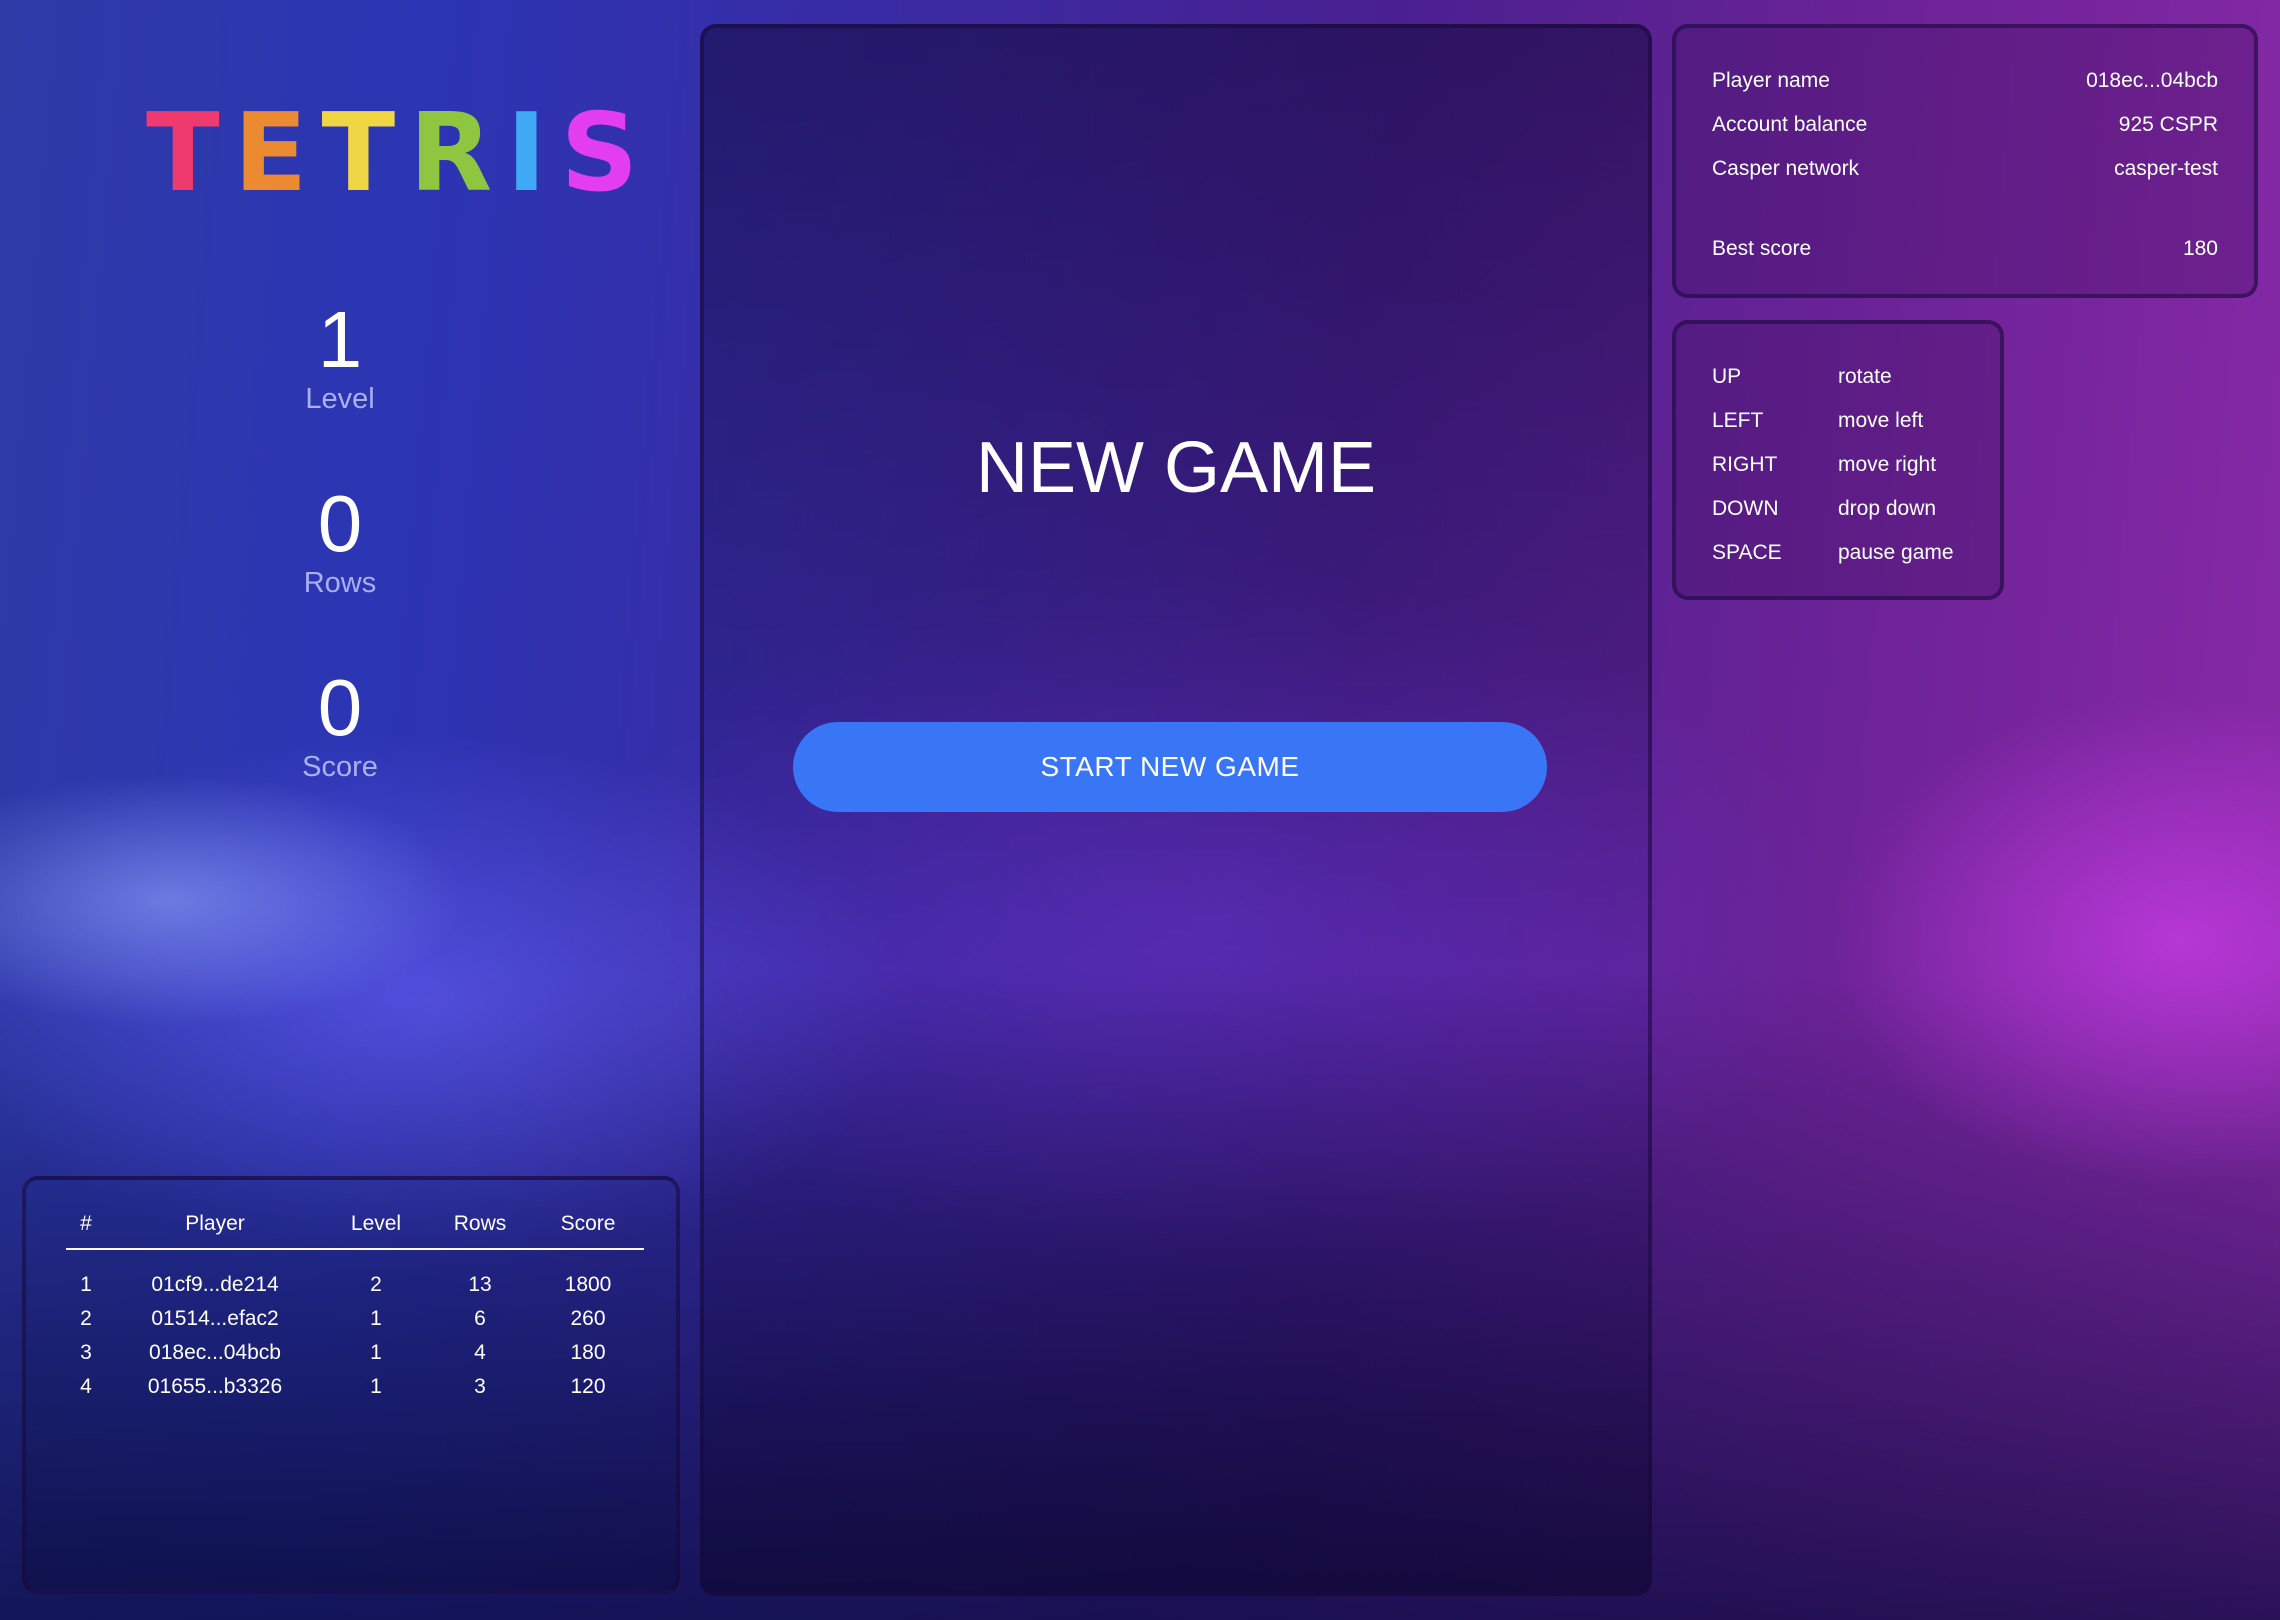 The height and width of the screenshot is (1620, 2280). Describe the element at coordinates (480, 1318) in the screenshot. I see `rows-cell: 6` at that location.